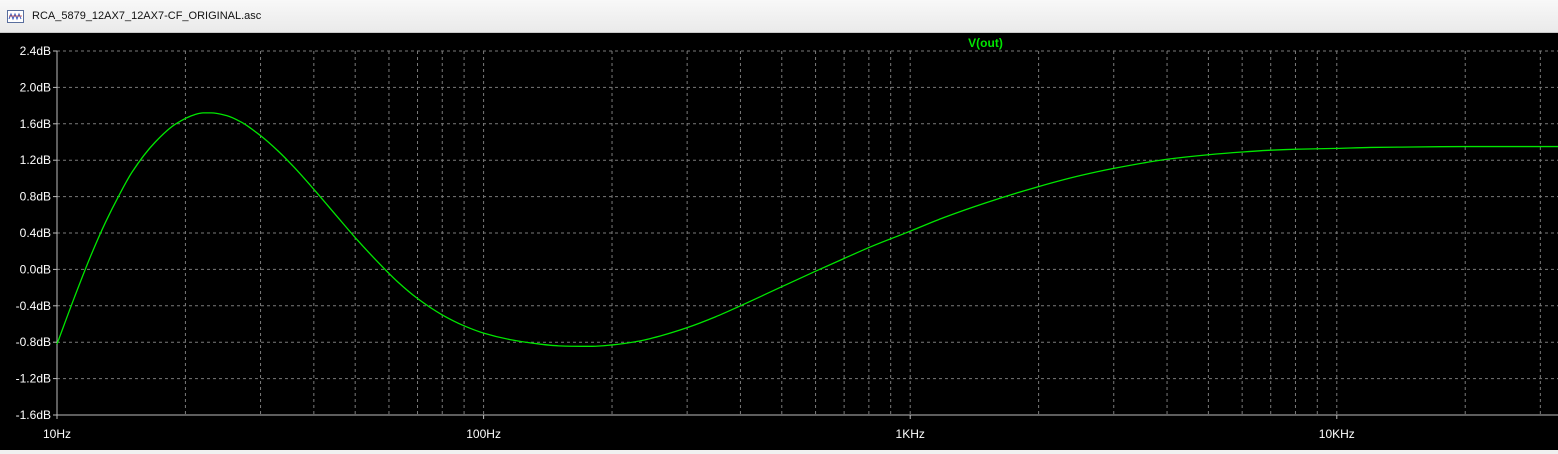 The image size is (1558, 454). Describe the element at coordinates (147, 16) in the screenshot. I see `window-title: RCA_5879_12AX7_12AX7-CF_ORIGINAL.asc` at that location.